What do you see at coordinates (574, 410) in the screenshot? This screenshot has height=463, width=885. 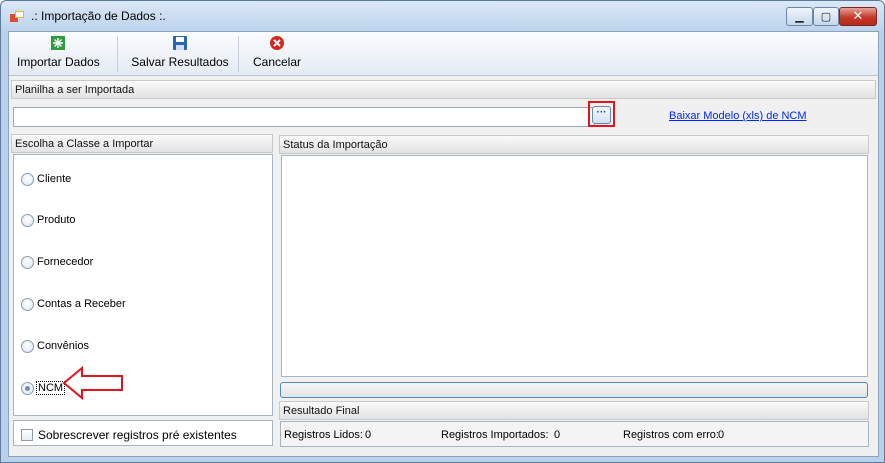 I see `result-section-header: Resultado Final` at bounding box center [574, 410].